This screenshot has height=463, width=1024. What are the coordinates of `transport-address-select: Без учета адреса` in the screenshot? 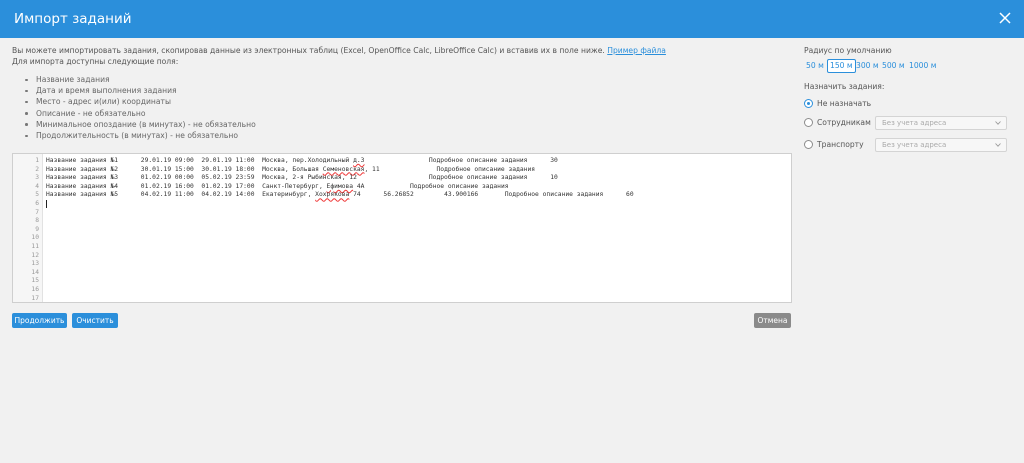 It's located at (941, 145).